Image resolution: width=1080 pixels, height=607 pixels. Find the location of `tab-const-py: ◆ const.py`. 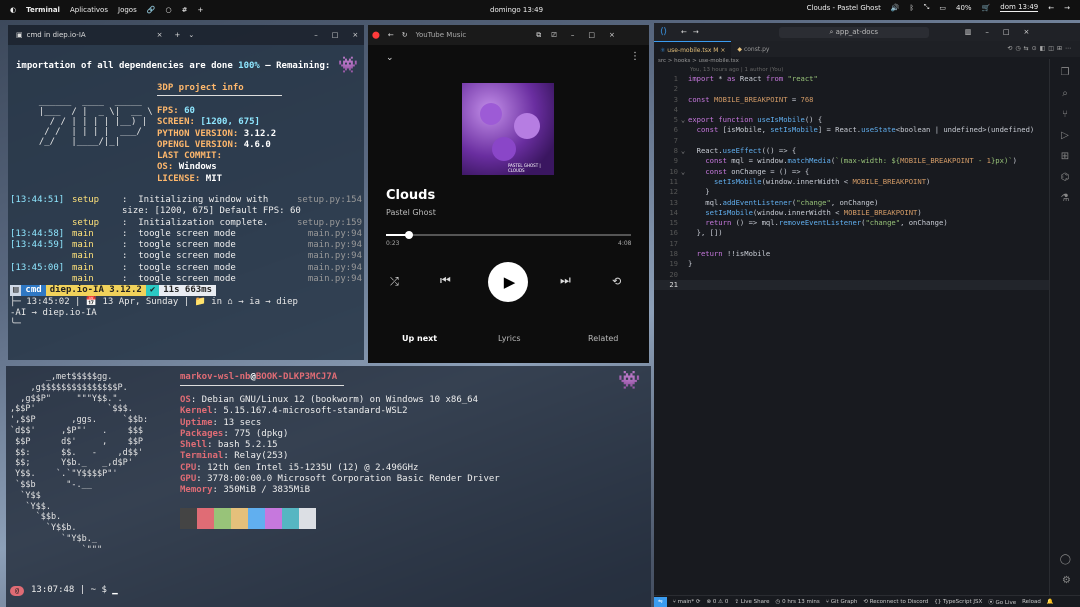

tab-const-py: ◆ const.py is located at coordinates (753, 49).